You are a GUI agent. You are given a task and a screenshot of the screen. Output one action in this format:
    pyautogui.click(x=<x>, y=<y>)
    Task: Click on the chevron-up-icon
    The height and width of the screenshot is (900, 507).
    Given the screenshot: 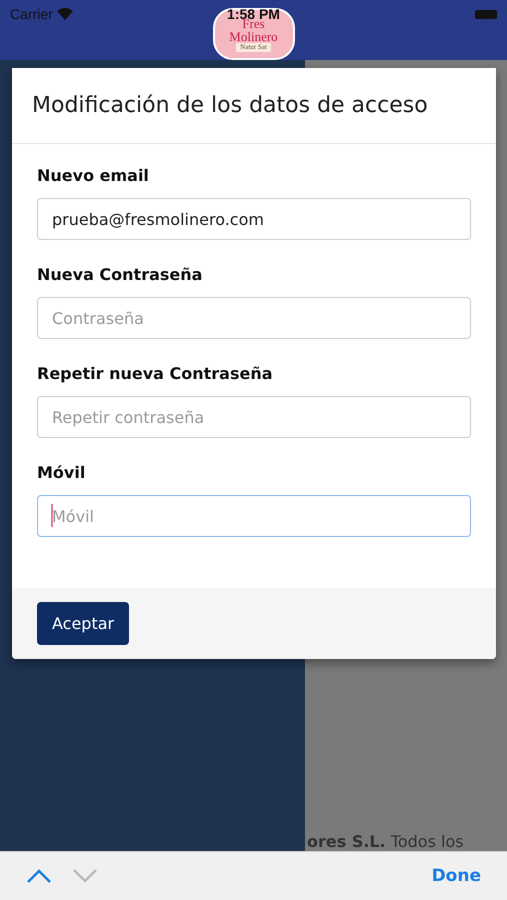 What is the action you would take?
    pyautogui.click(x=39, y=876)
    